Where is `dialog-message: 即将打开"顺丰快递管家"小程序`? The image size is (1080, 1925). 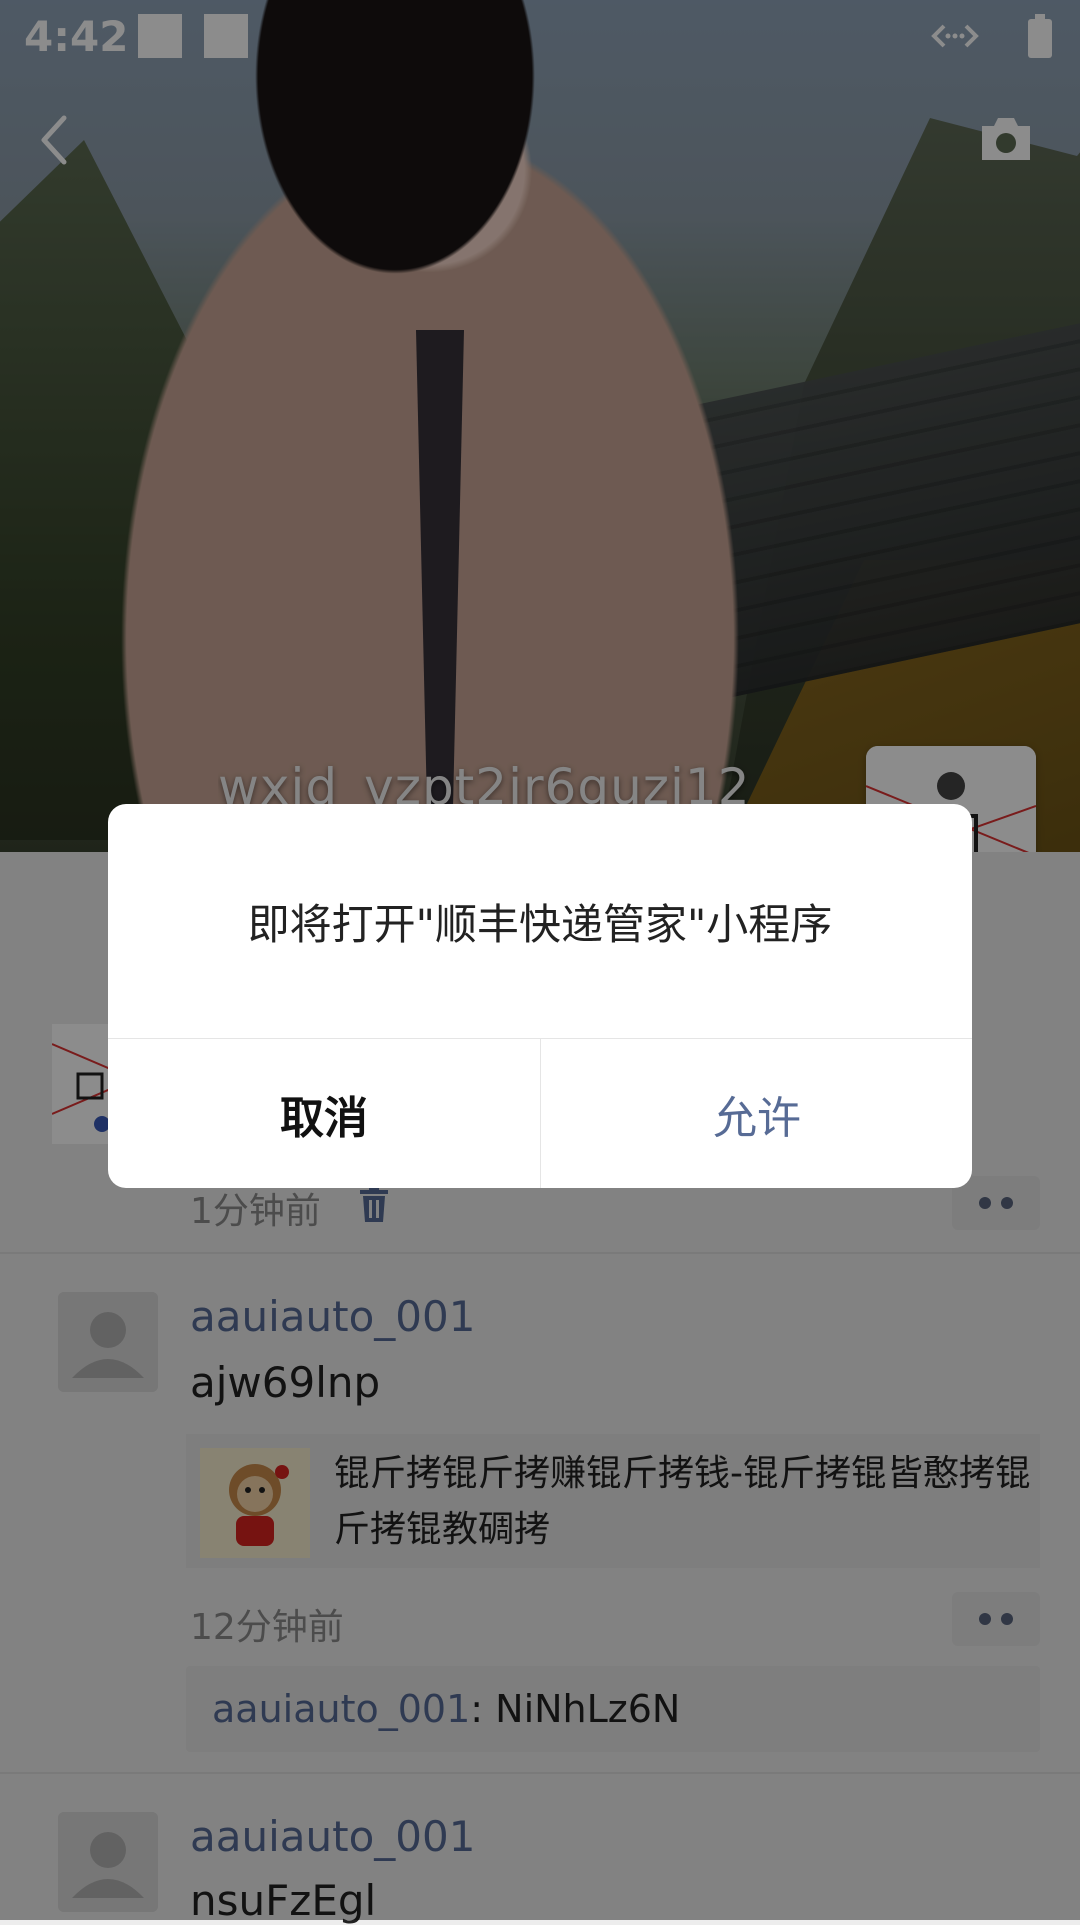 dialog-message: 即将打开"顺丰快递管家"小程序 is located at coordinates (540, 924).